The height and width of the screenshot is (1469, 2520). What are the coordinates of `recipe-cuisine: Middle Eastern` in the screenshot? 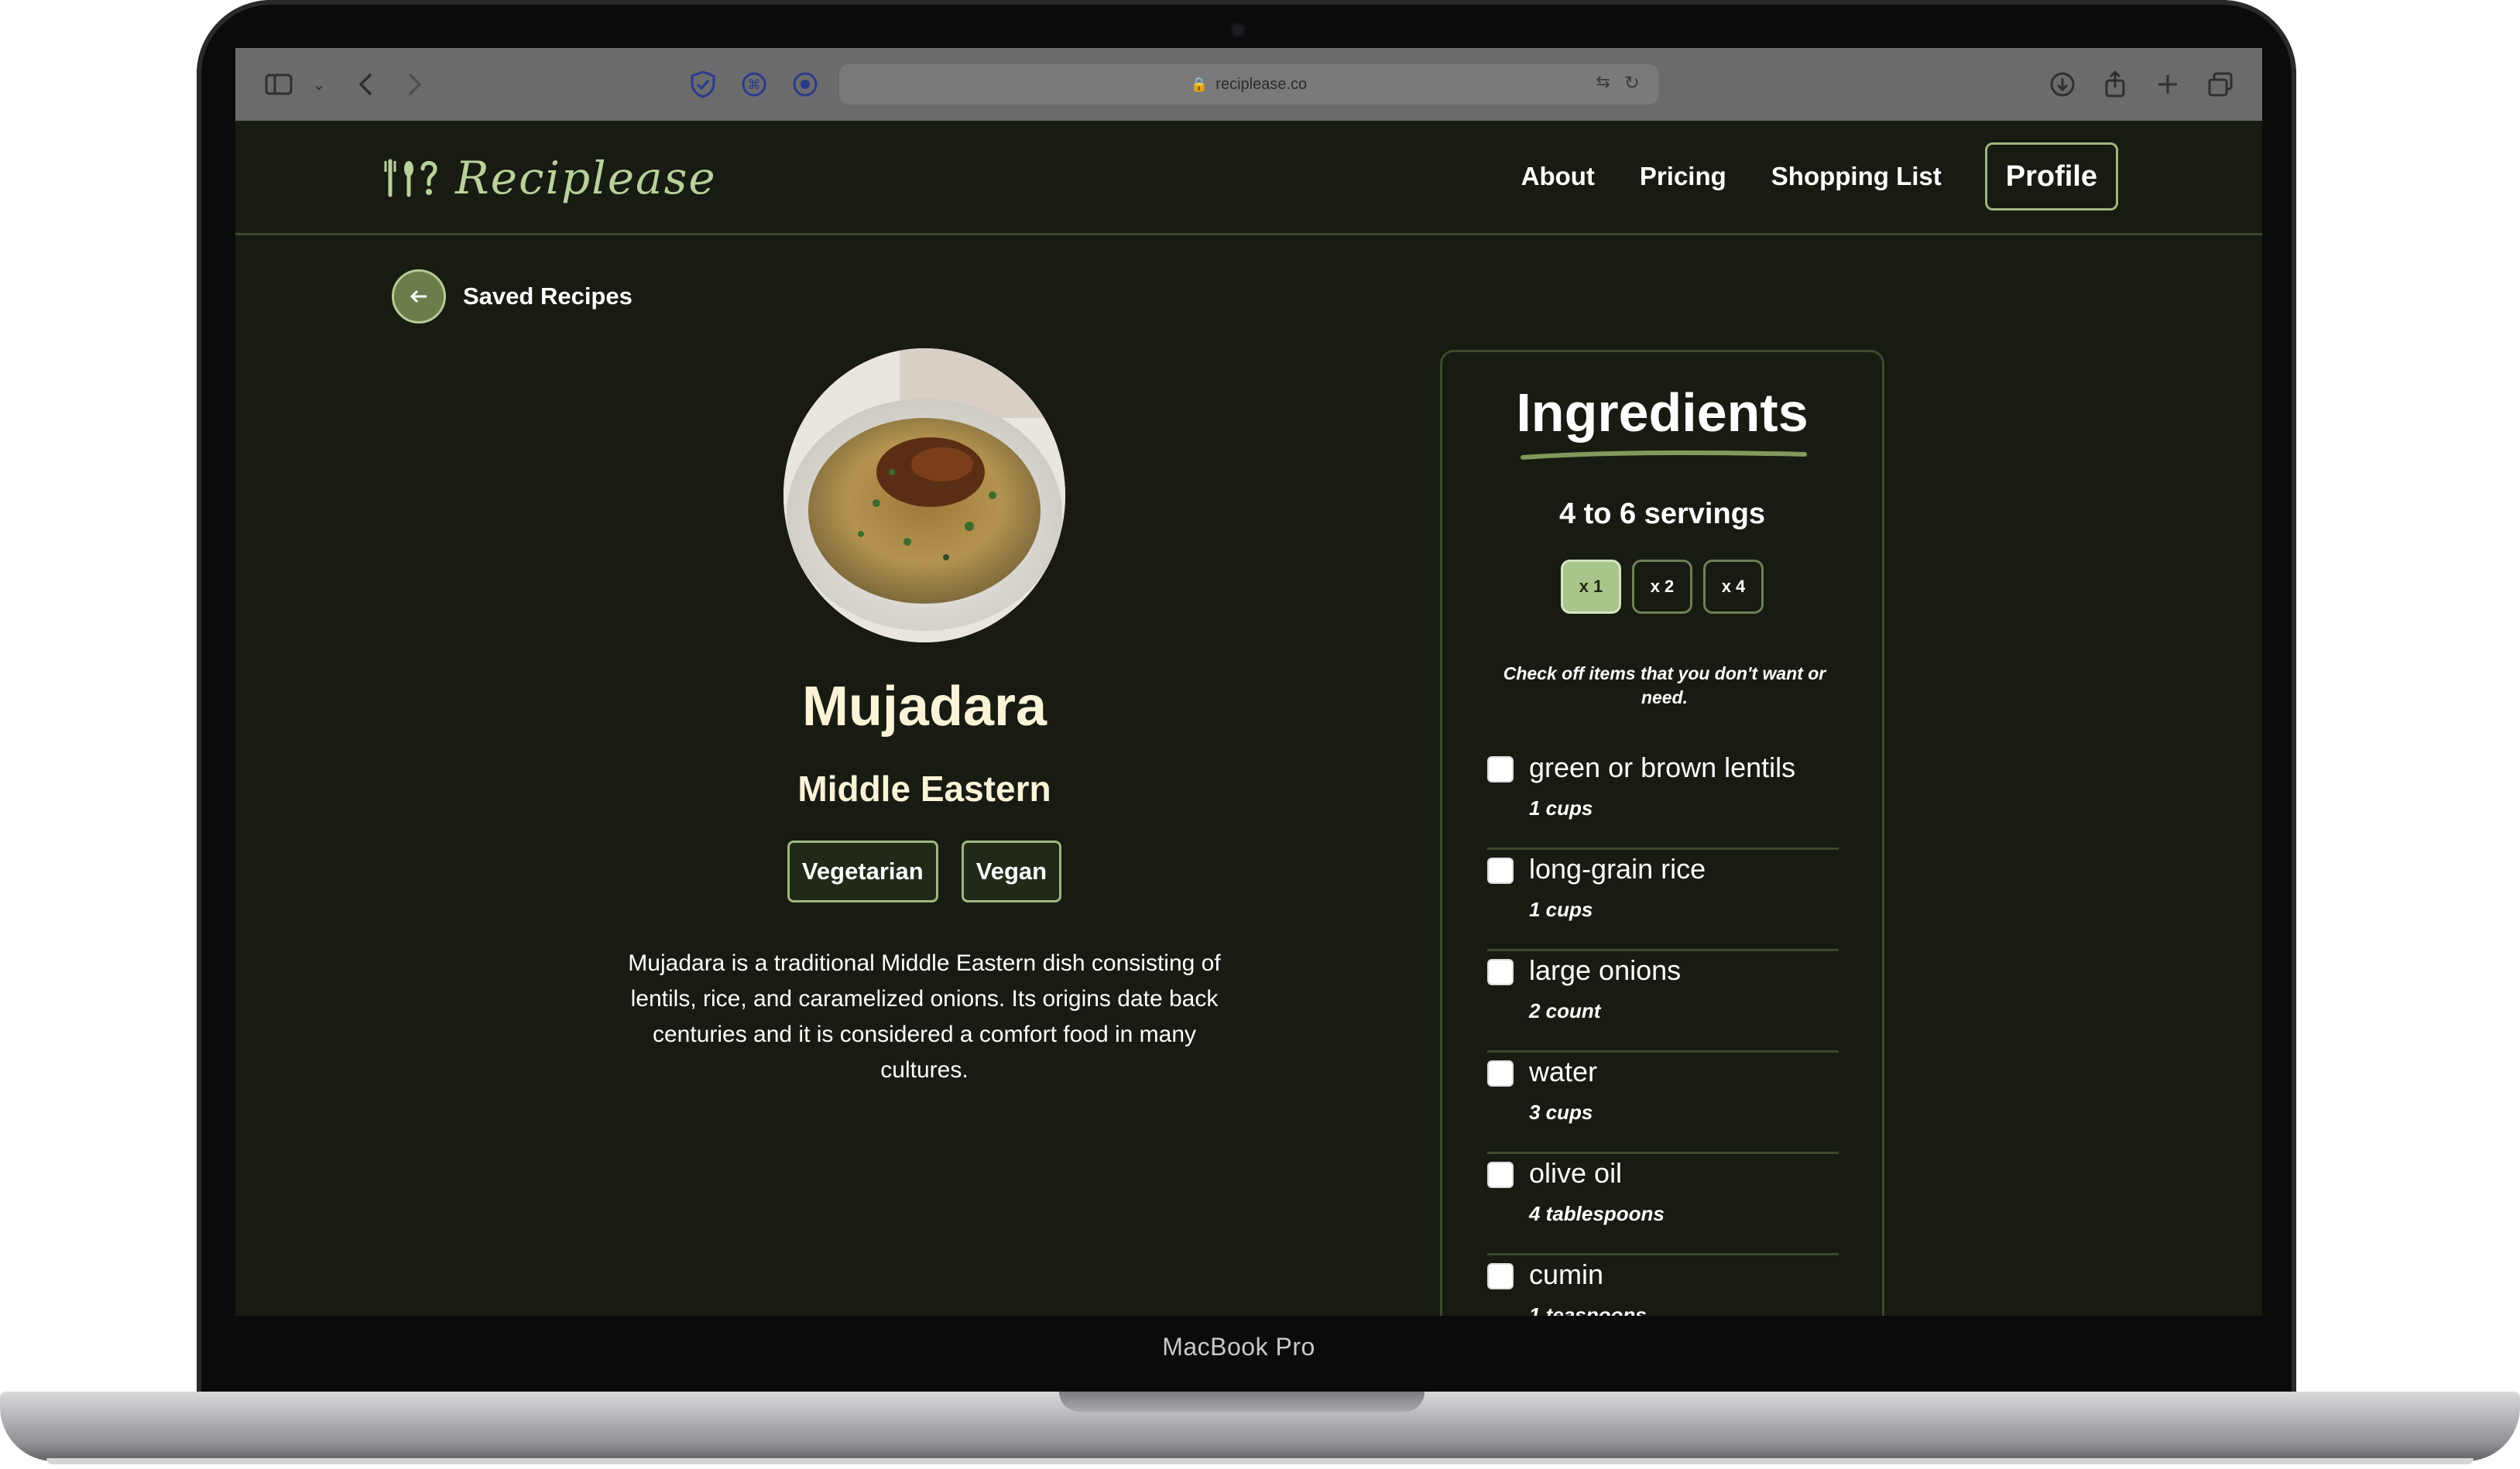 It's located at (924, 789).